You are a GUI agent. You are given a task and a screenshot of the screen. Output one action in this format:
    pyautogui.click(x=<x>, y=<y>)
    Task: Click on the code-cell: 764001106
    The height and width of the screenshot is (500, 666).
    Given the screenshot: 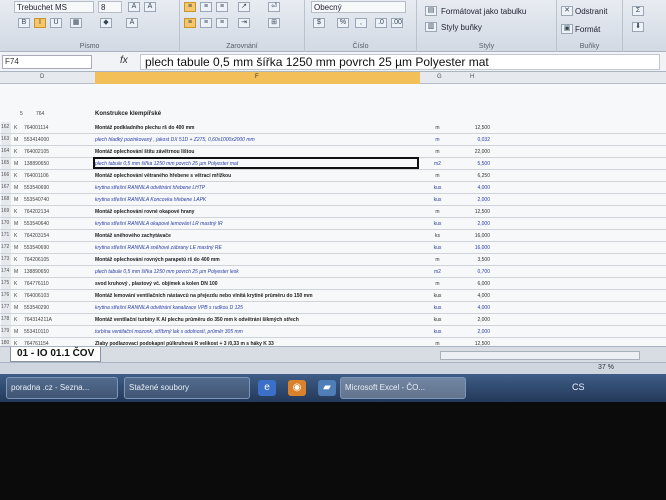 What is the action you would take?
    pyautogui.click(x=58, y=176)
    